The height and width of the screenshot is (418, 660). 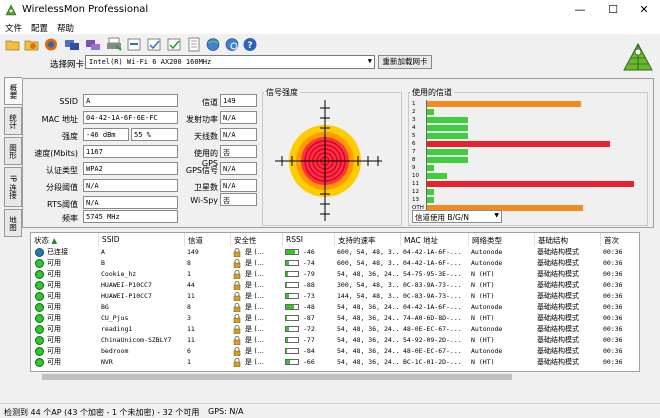 What do you see at coordinates (62, 187) in the screenshot?
I see `frag-label: 分段阈值` at bounding box center [62, 187].